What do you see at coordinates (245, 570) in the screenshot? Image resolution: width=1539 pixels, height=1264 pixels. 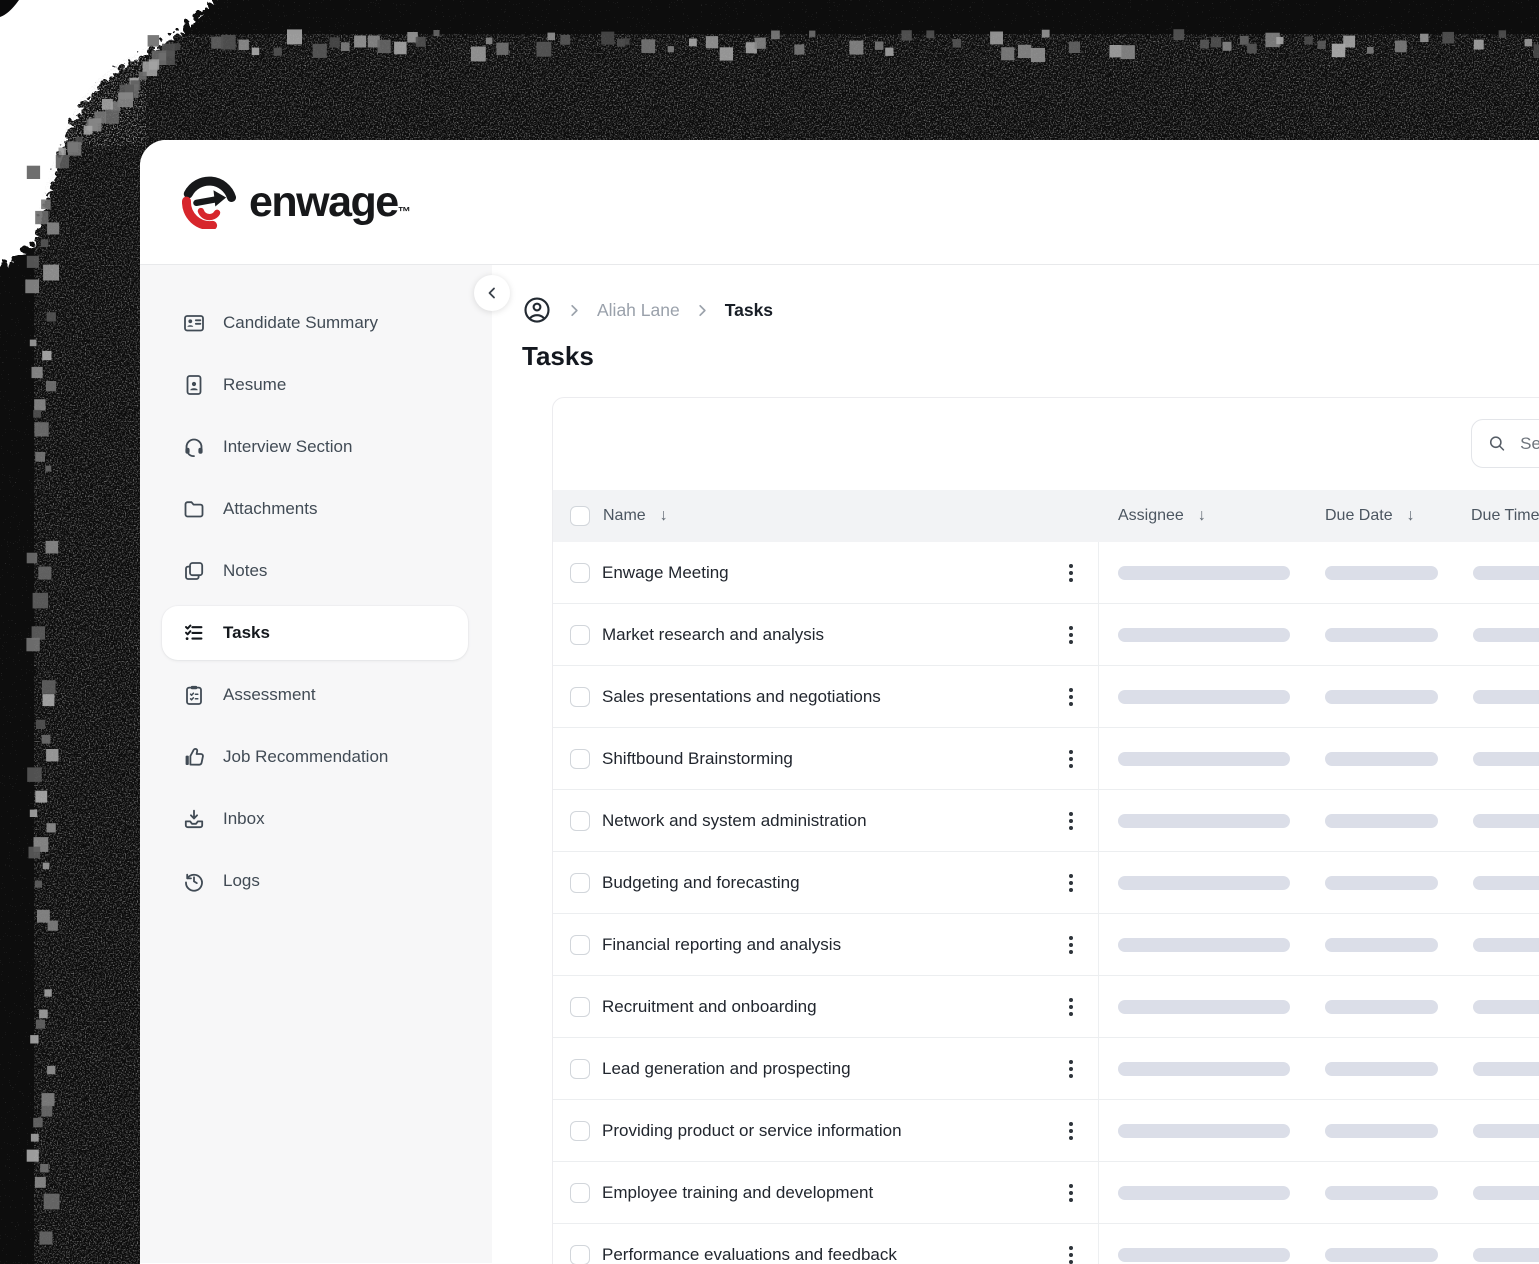 I see `sidebar-item-label: Notes` at bounding box center [245, 570].